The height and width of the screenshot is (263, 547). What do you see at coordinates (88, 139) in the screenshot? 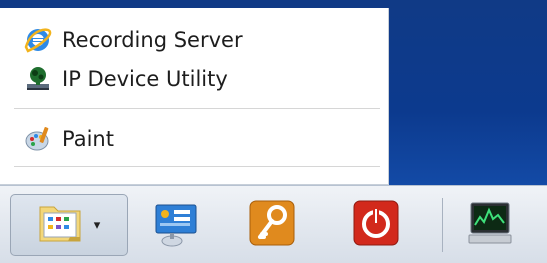
I see `menu-item-label: Paint` at bounding box center [88, 139].